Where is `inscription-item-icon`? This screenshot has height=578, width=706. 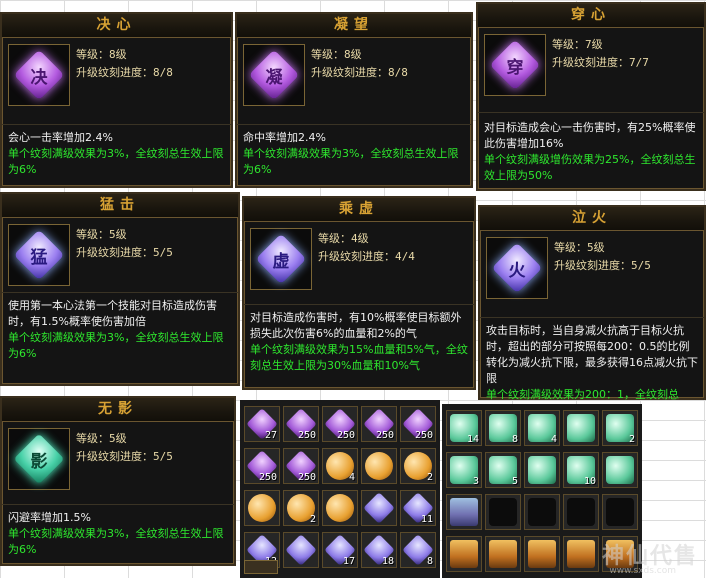 inscription-item-icon is located at coordinates (301, 550).